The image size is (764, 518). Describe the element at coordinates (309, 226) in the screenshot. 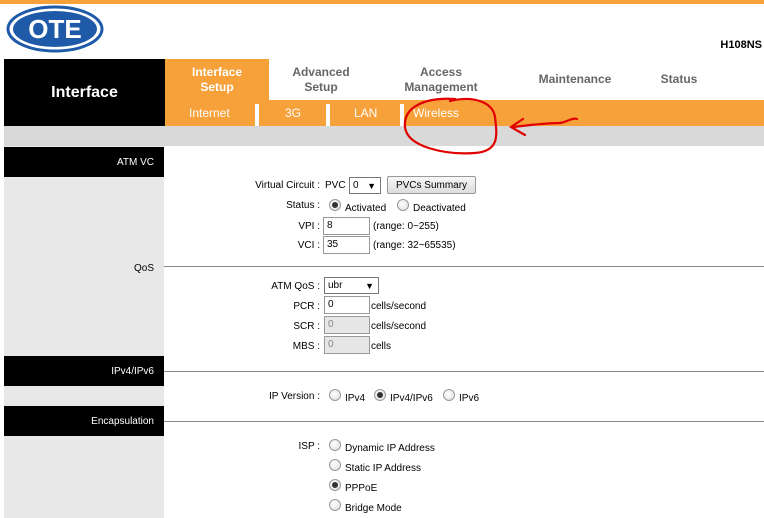

I see `vpi-label: VPI :` at that location.